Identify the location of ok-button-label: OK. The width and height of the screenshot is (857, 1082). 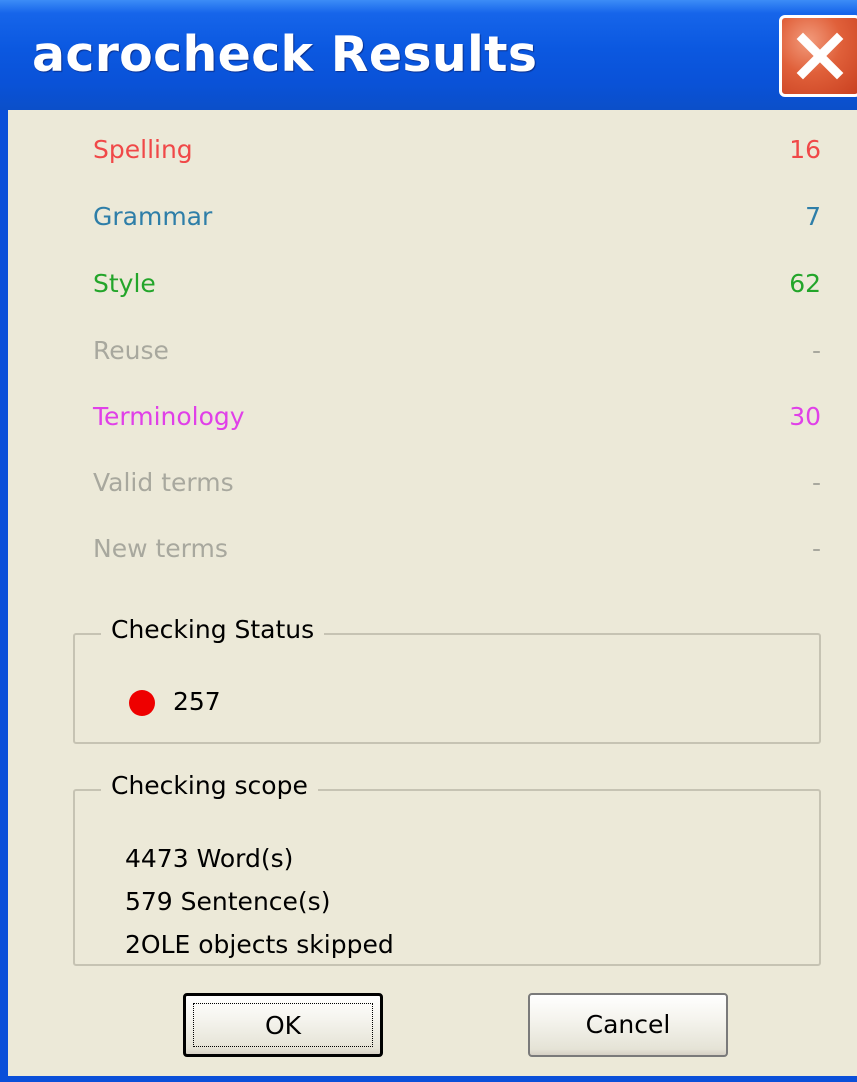
(283, 1025).